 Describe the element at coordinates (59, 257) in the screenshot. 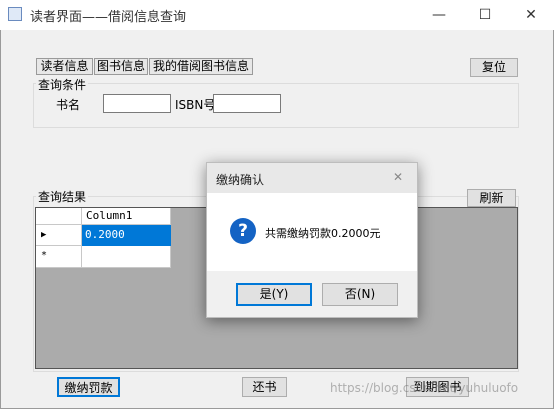

I see `row-indicator-new: *` at that location.